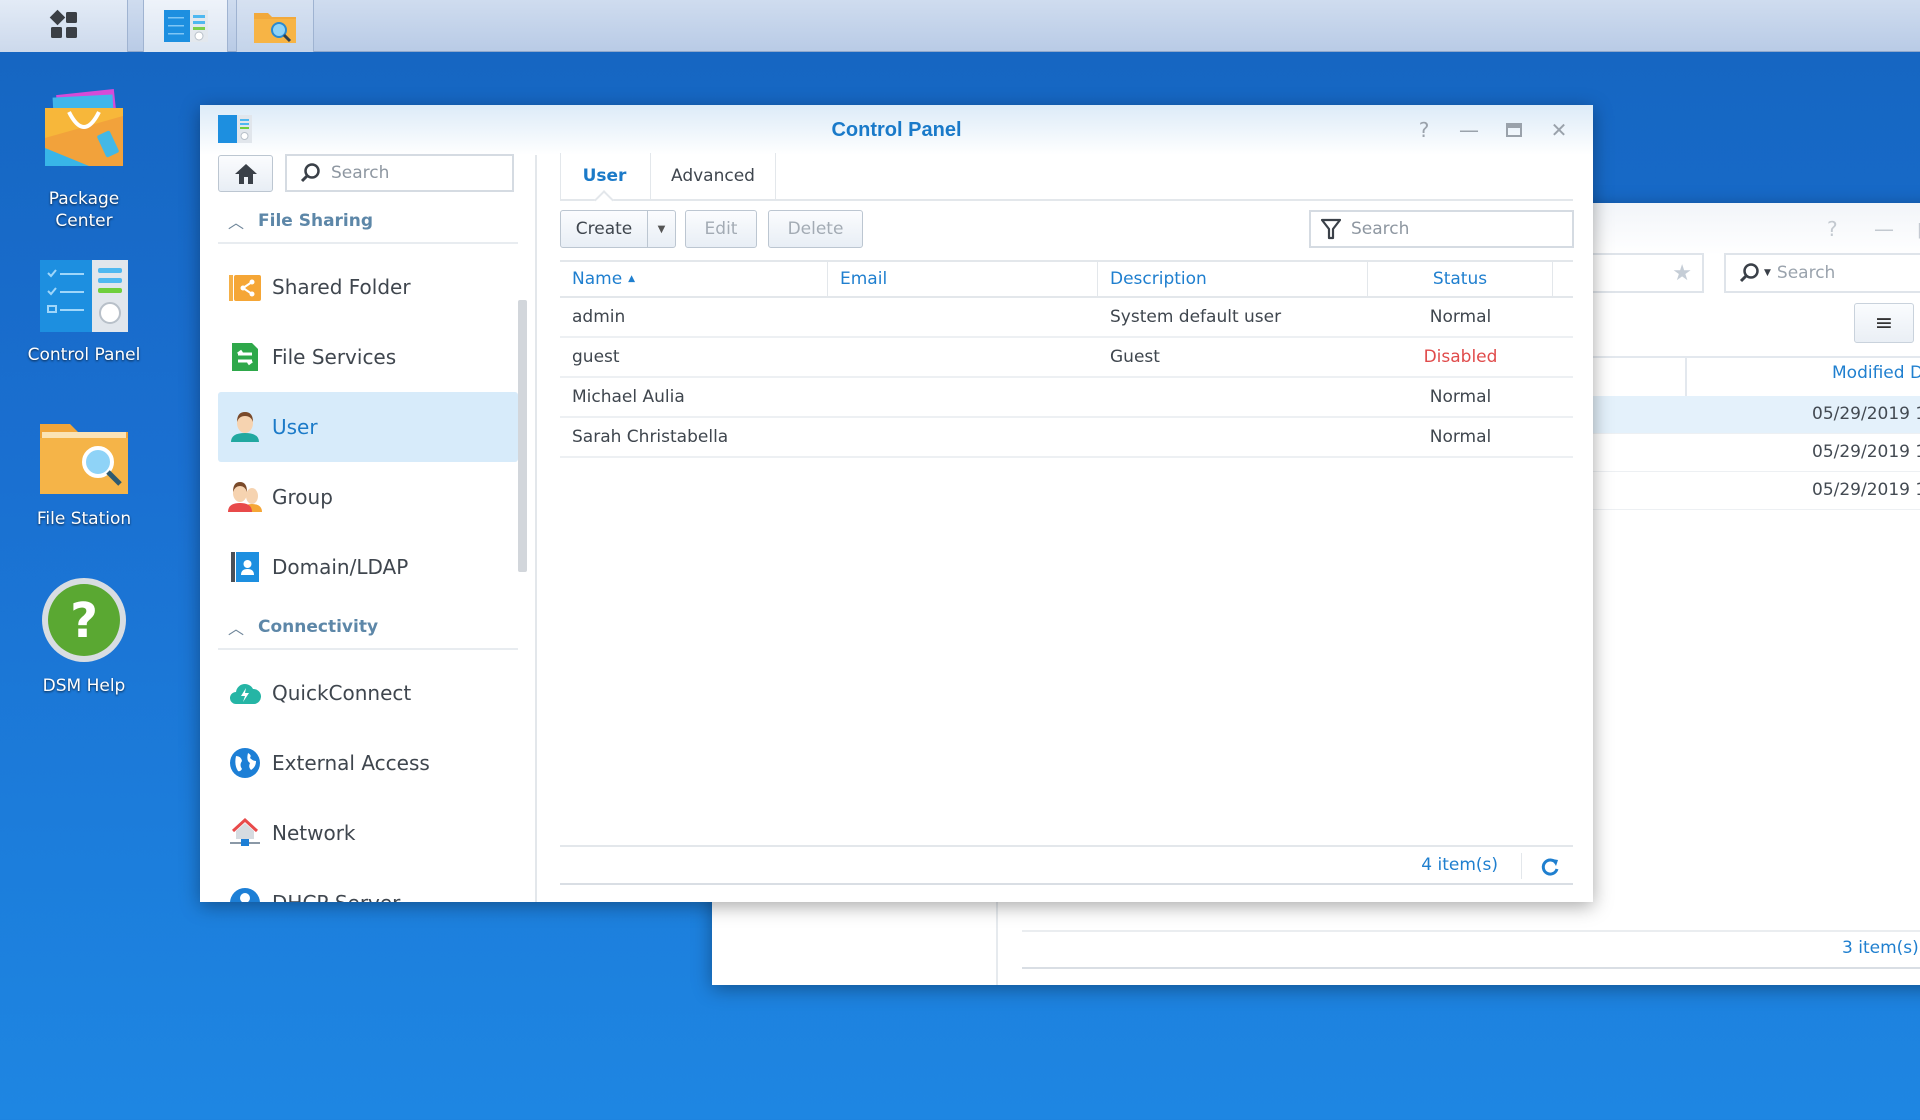 This screenshot has height=1120, width=1920. What do you see at coordinates (1756, 453) in the screenshot?
I see `file-row: 05/29/2019 10:47` at bounding box center [1756, 453].